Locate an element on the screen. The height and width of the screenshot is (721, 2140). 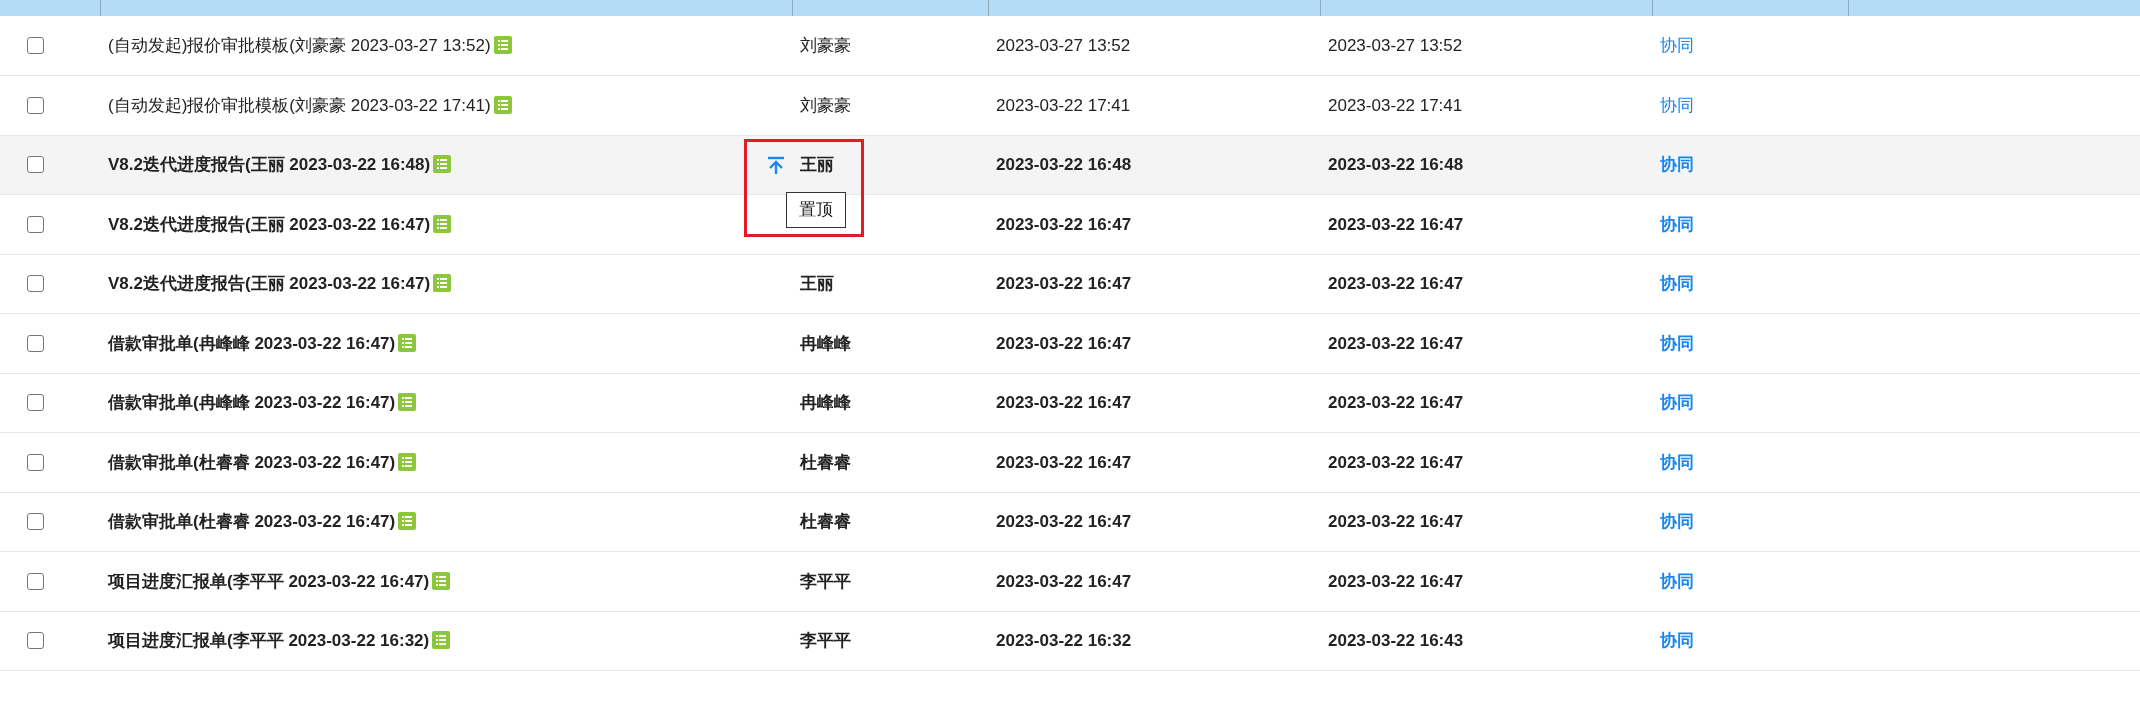
message-title: 项目进度汇报单(李平平 2023-03-22 16:32) is located at coordinates (269, 641).